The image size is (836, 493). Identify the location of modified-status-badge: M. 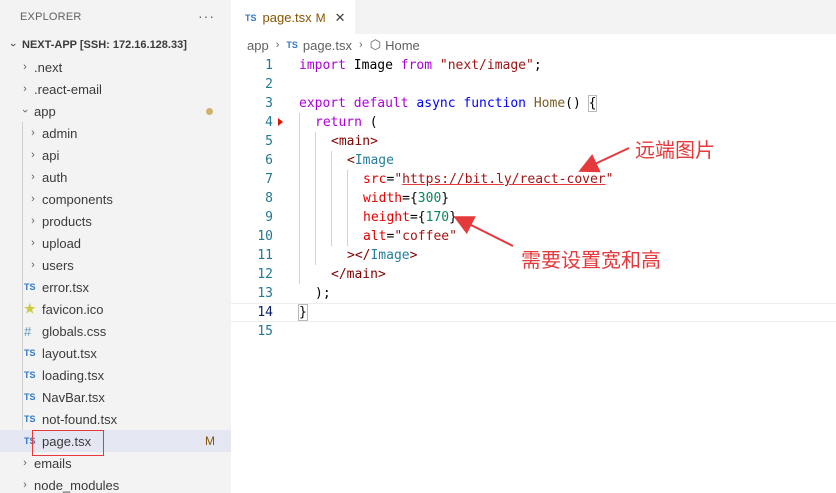
(210, 441).